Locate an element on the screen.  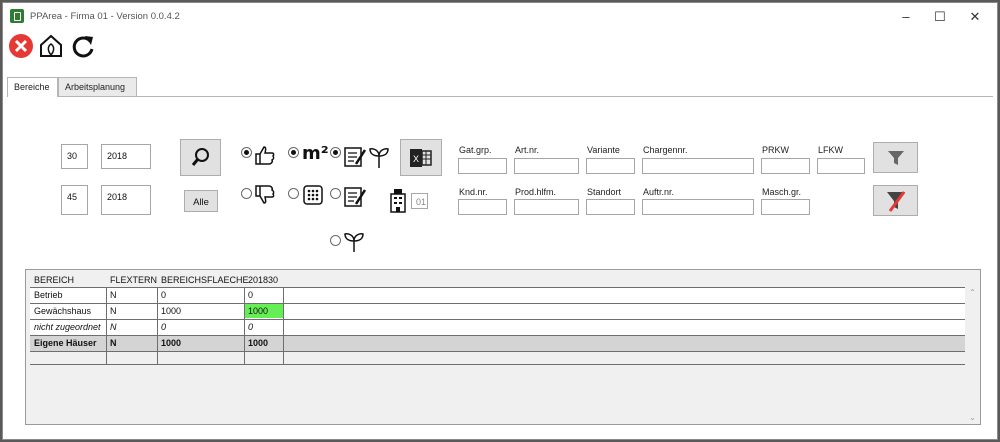
plant-icon is located at coordinates (354, 243).